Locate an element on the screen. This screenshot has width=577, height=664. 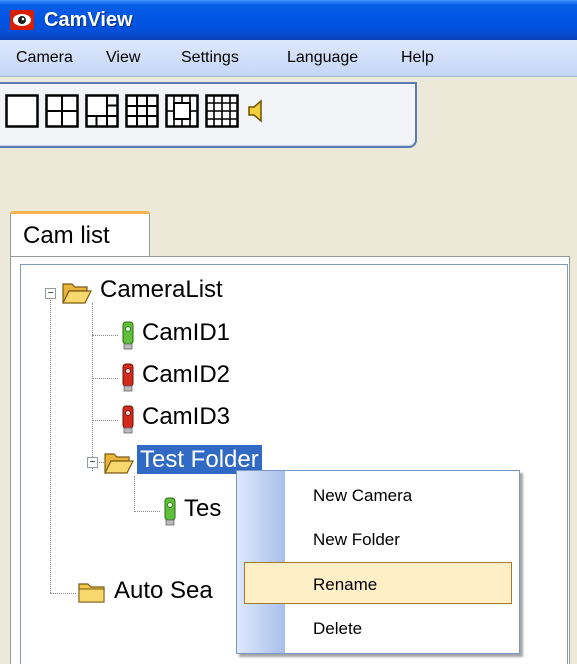
menu-item-new-camera: New Camera is located at coordinates (378, 495).